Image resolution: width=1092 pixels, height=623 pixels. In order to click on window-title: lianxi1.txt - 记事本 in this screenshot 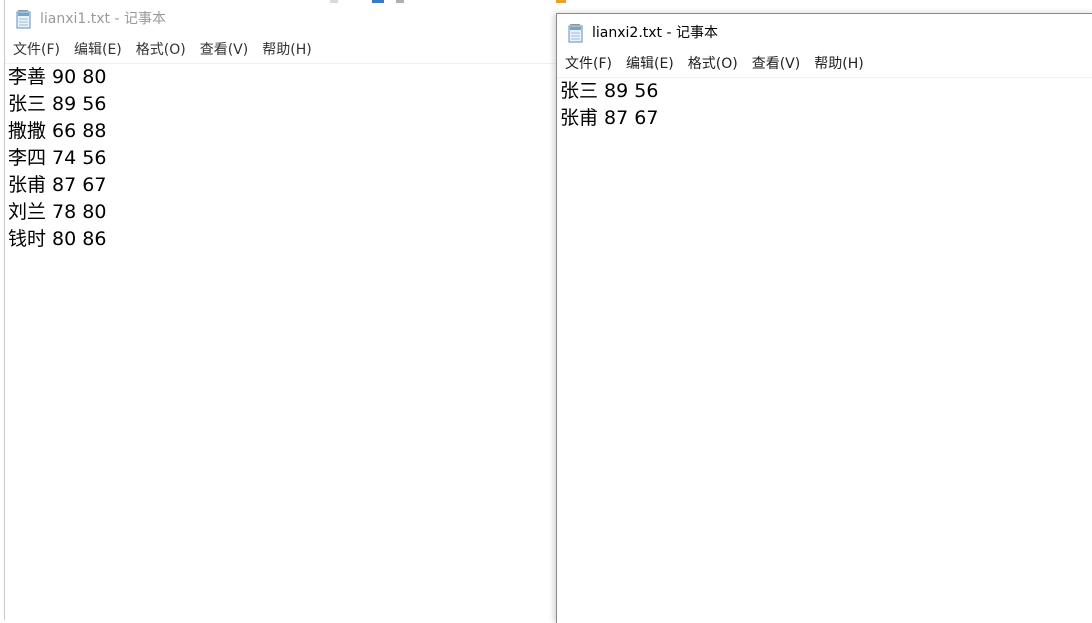, I will do `click(103, 19)`.